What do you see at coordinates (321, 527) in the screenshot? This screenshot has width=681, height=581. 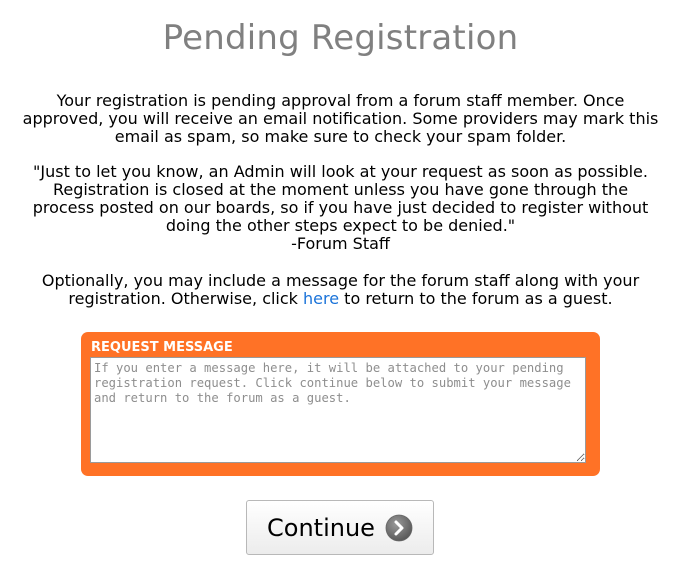 I see `continue-button-label: Continue` at bounding box center [321, 527].